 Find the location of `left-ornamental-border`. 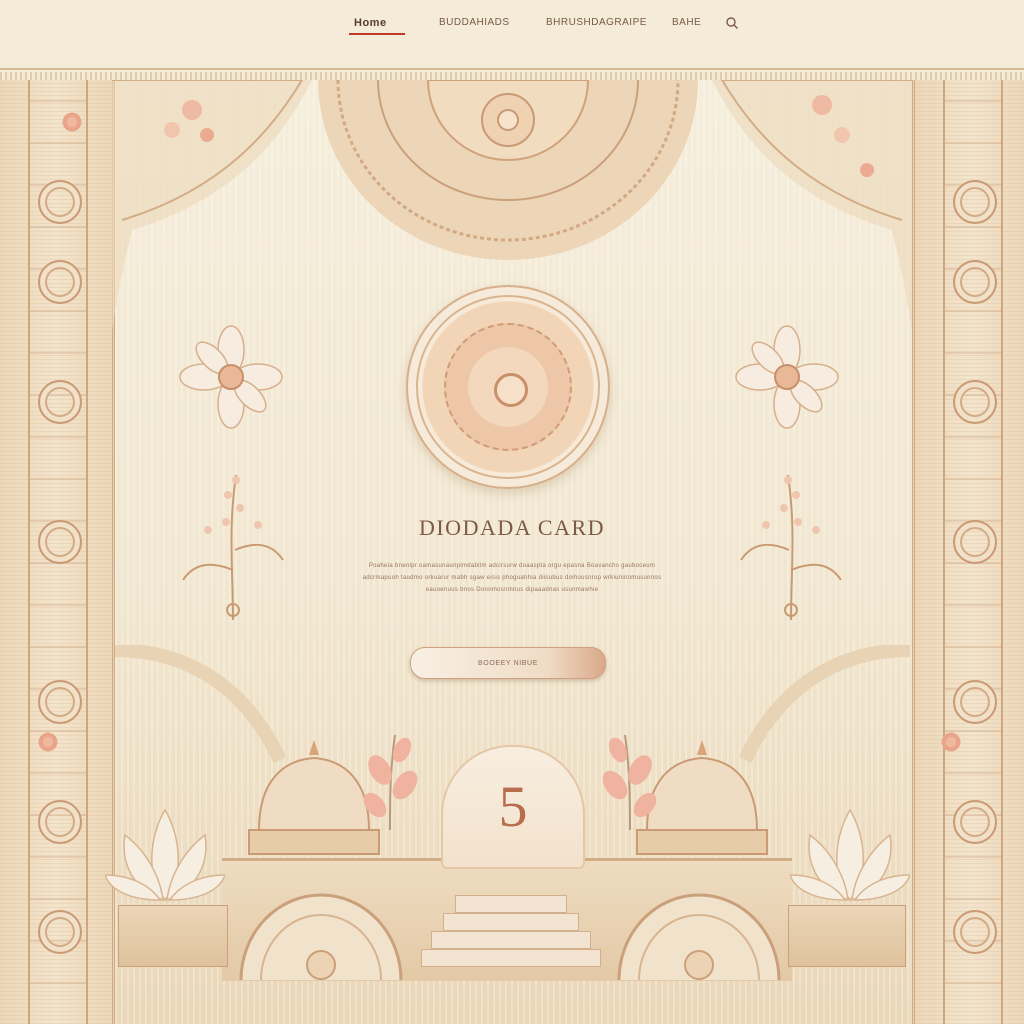

left-ornamental-border is located at coordinates (57, 552).